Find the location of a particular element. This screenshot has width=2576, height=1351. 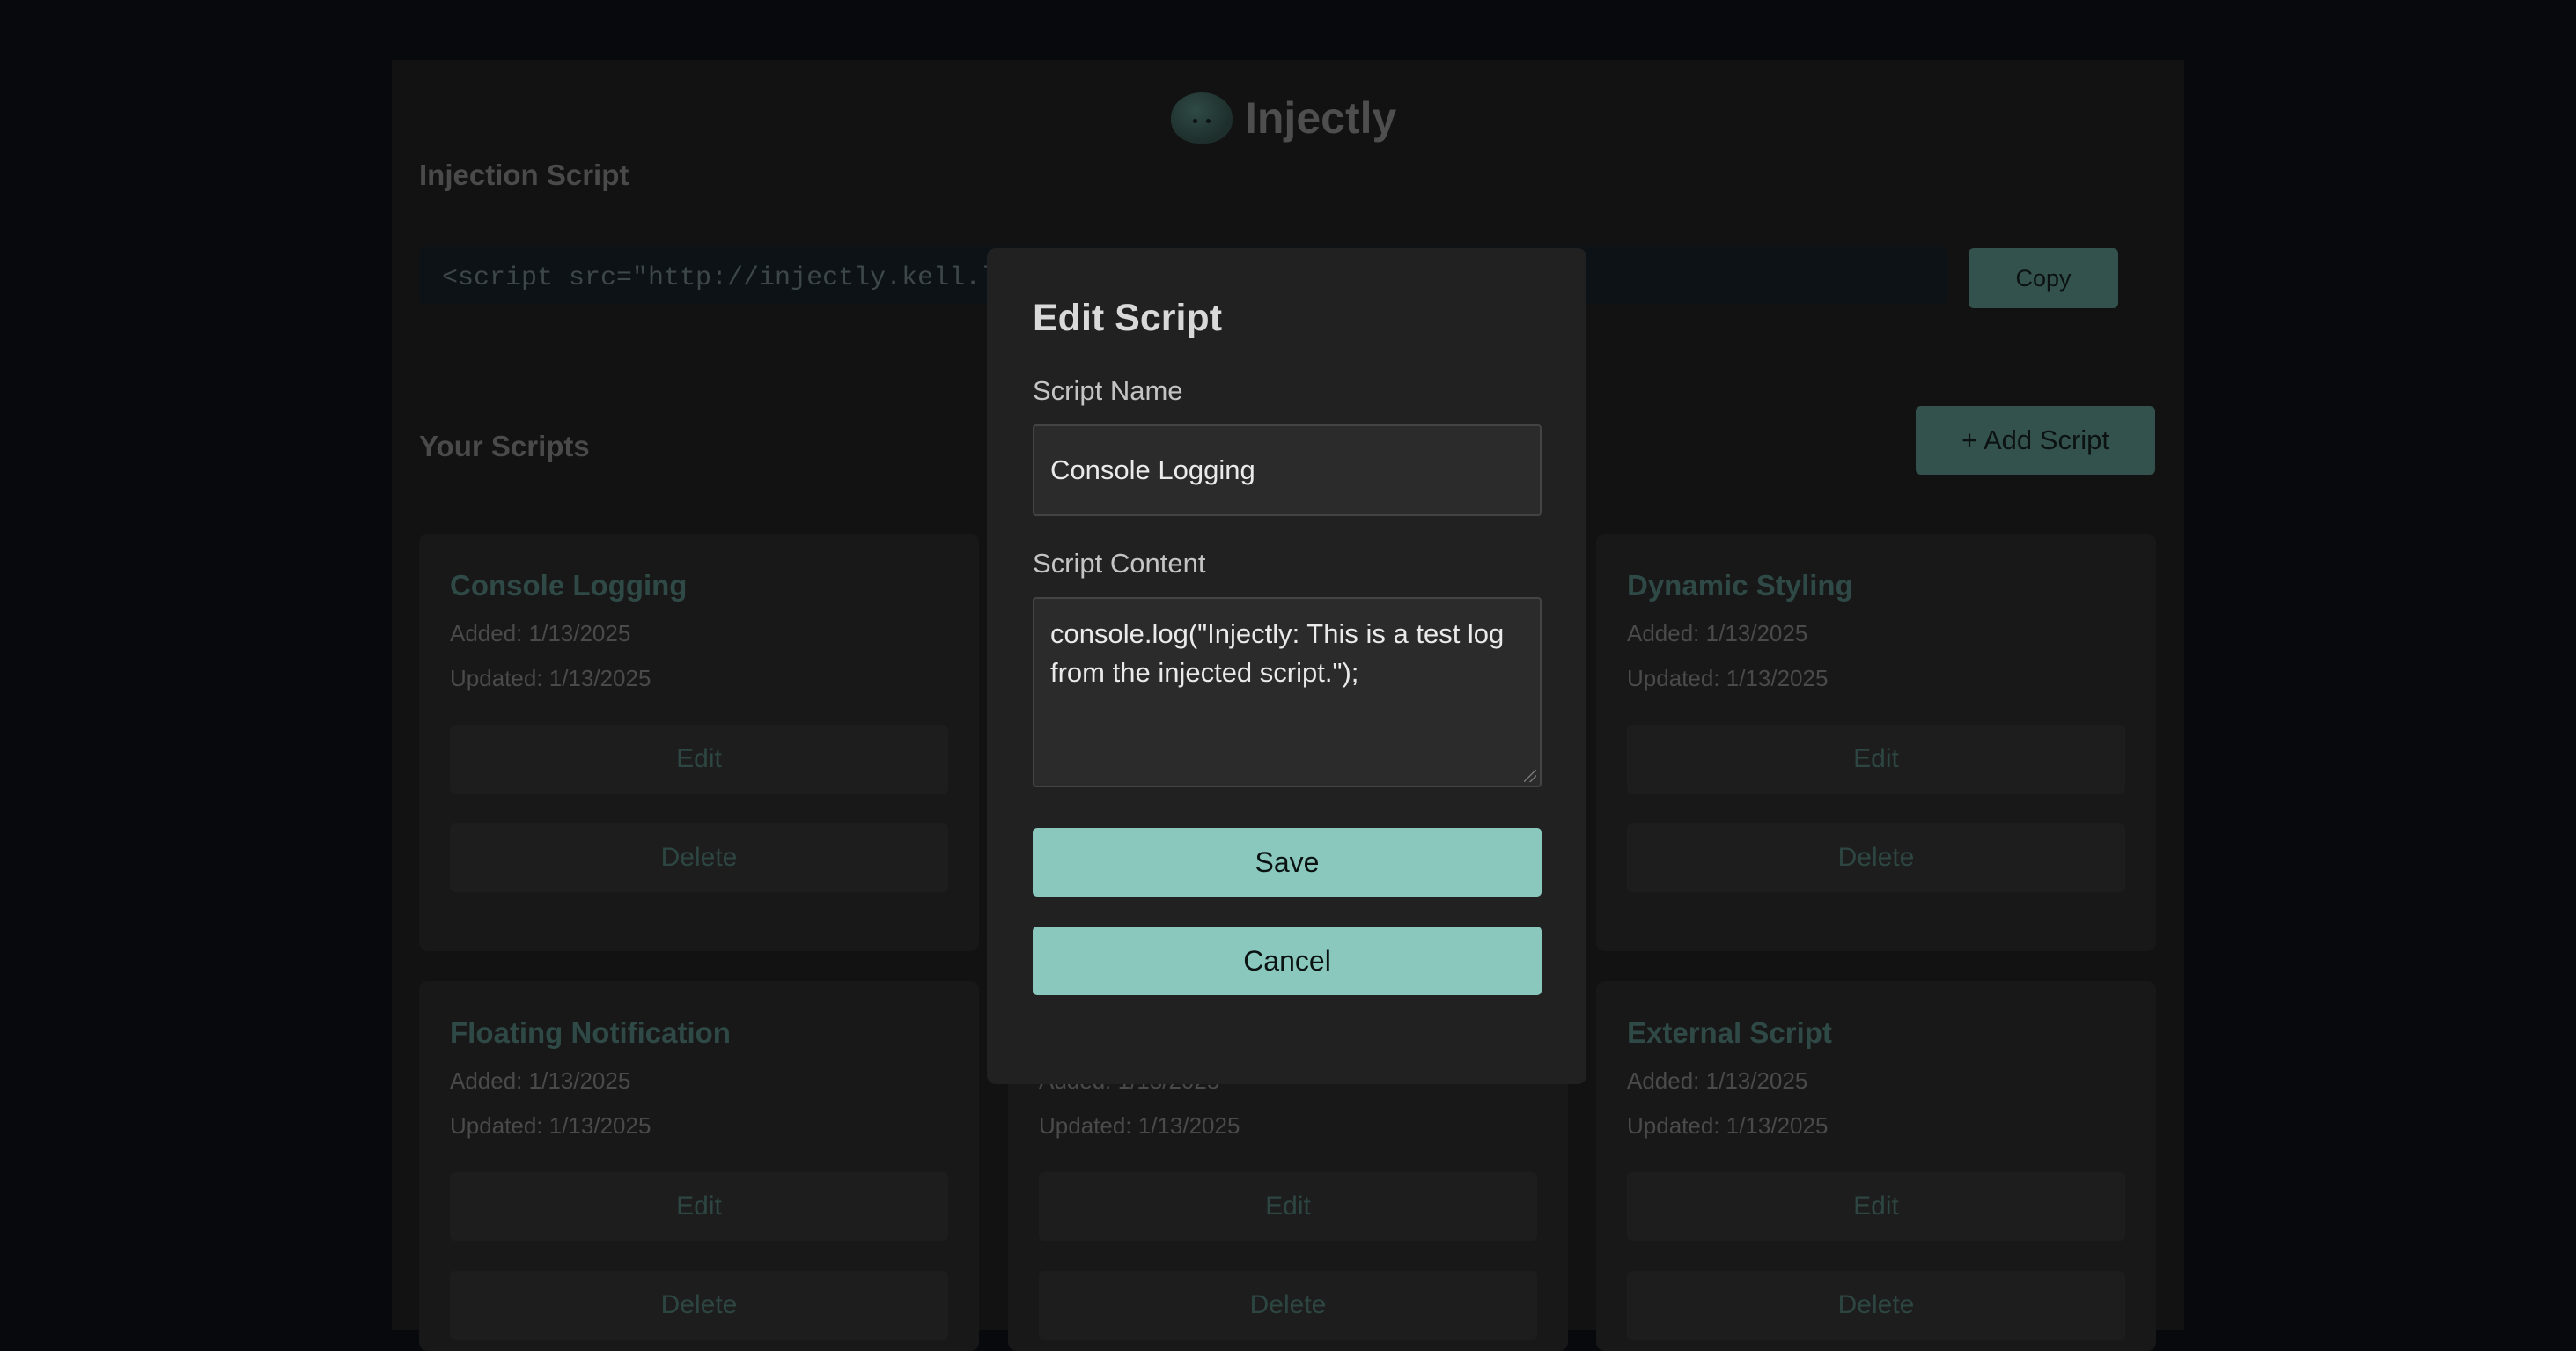

cancel-button: Cancel is located at coordinates (1287, 961).